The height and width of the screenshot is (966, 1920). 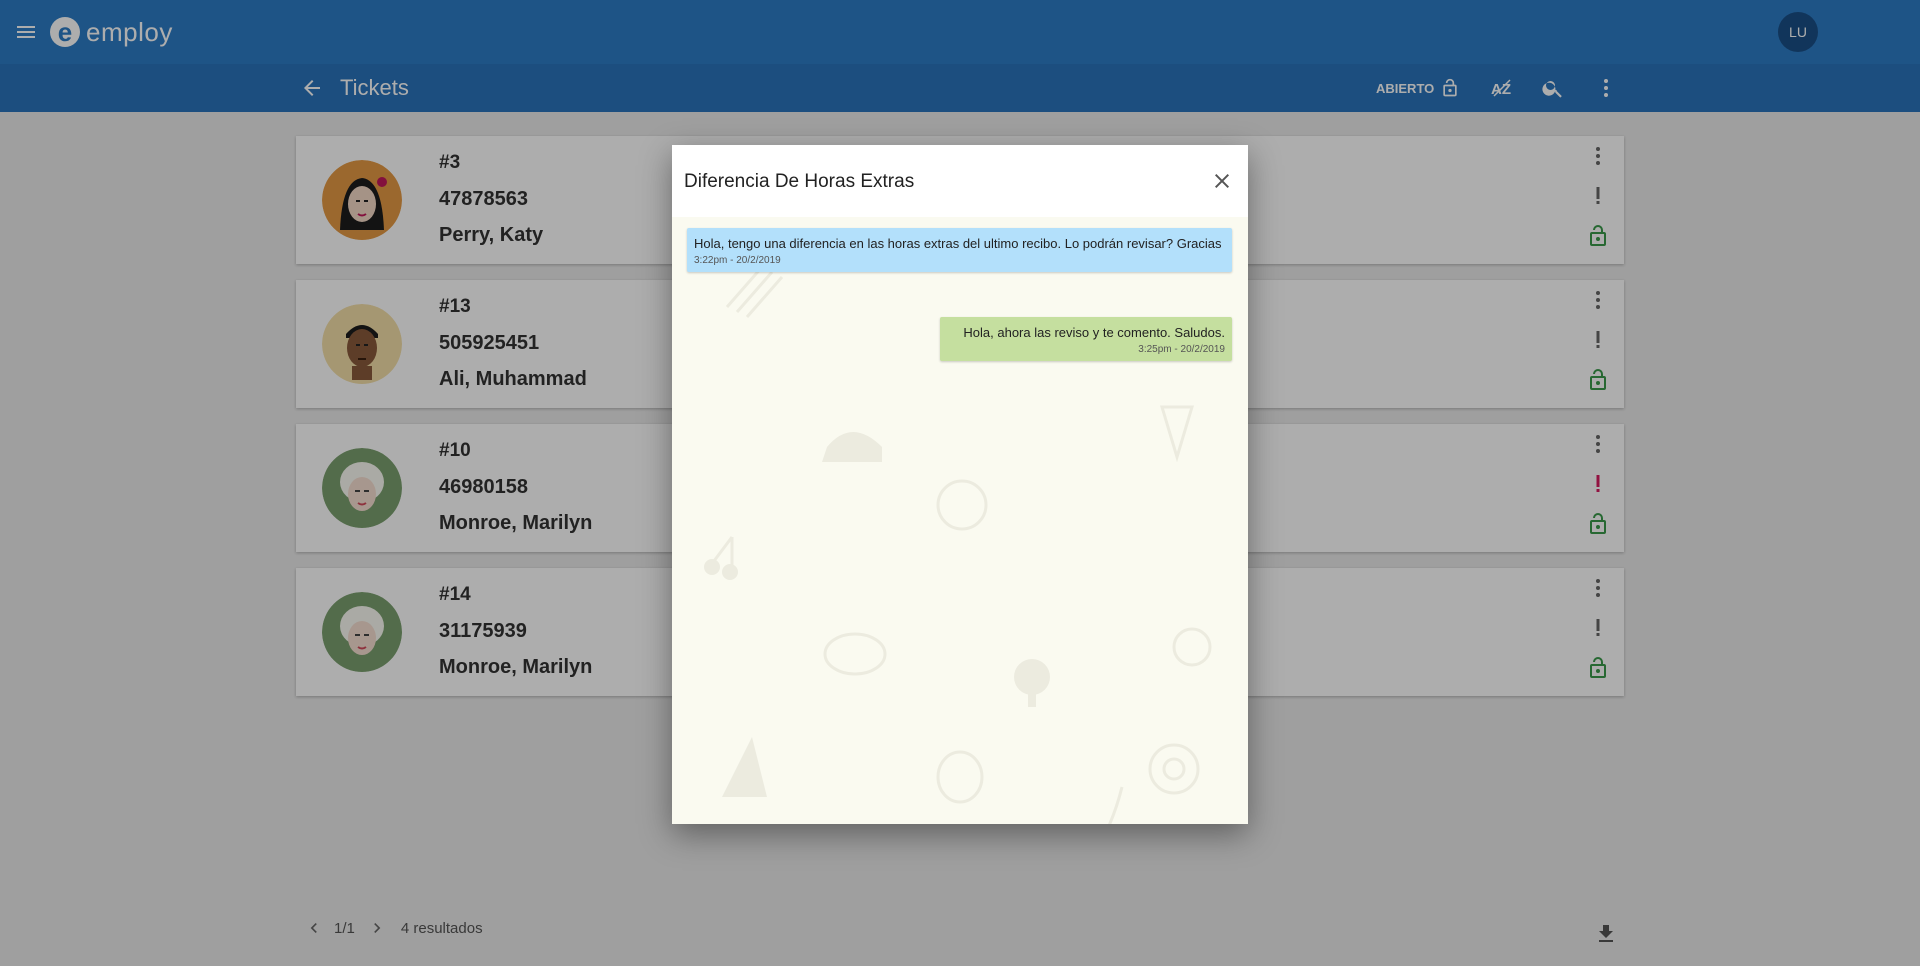 I want to click on message-time: 3:25pm - 20/2/2019, so click(x=1181, y=349).